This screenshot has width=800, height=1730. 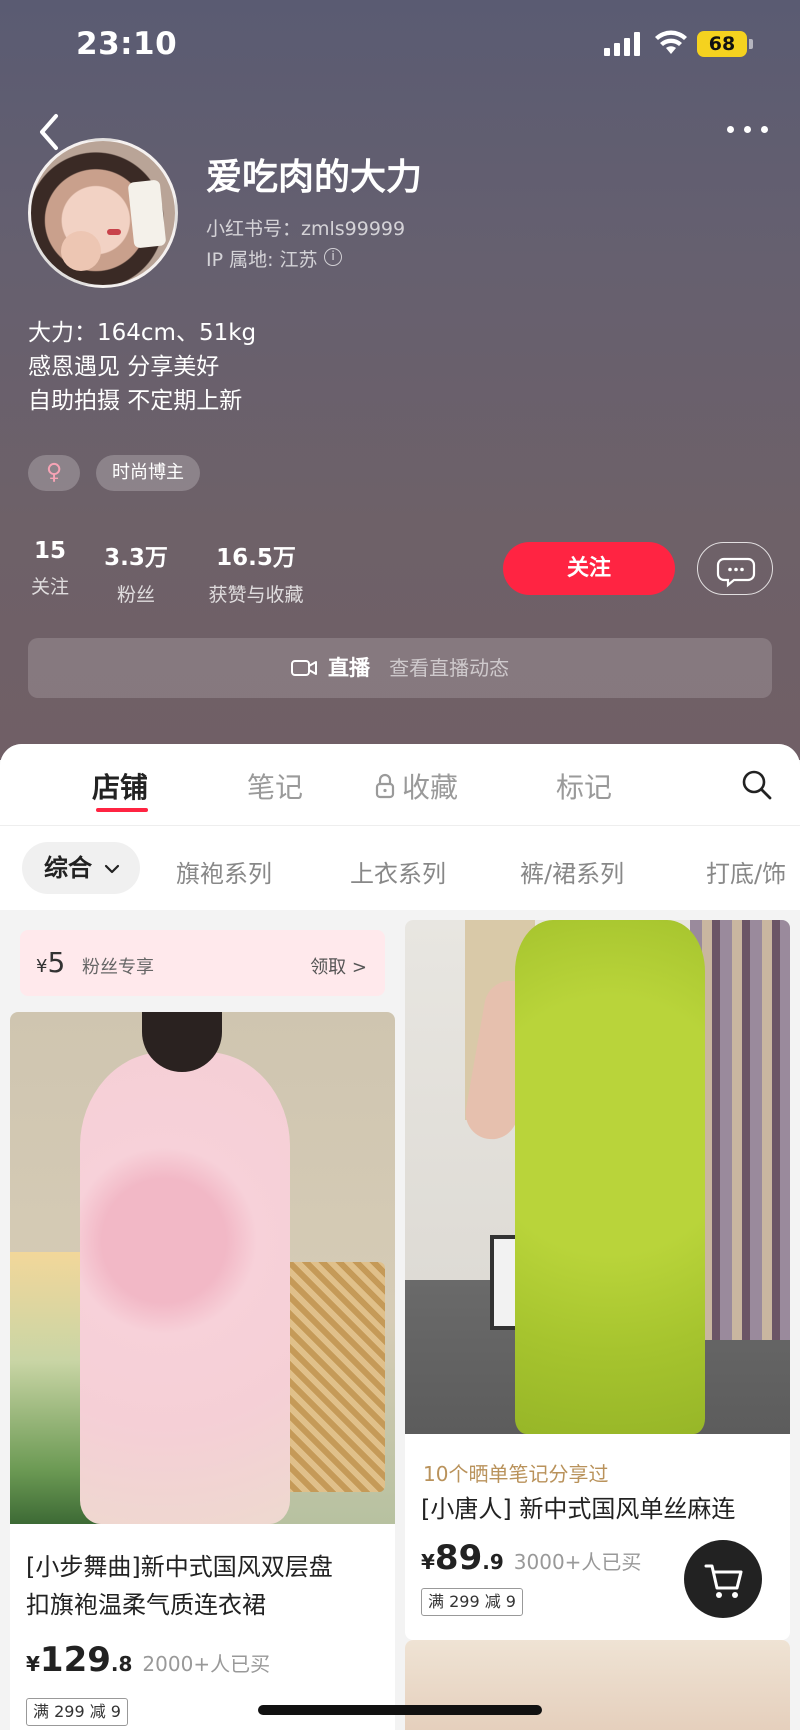 I want to click on stat-following: 15 关注, so click(x=50, y=568).